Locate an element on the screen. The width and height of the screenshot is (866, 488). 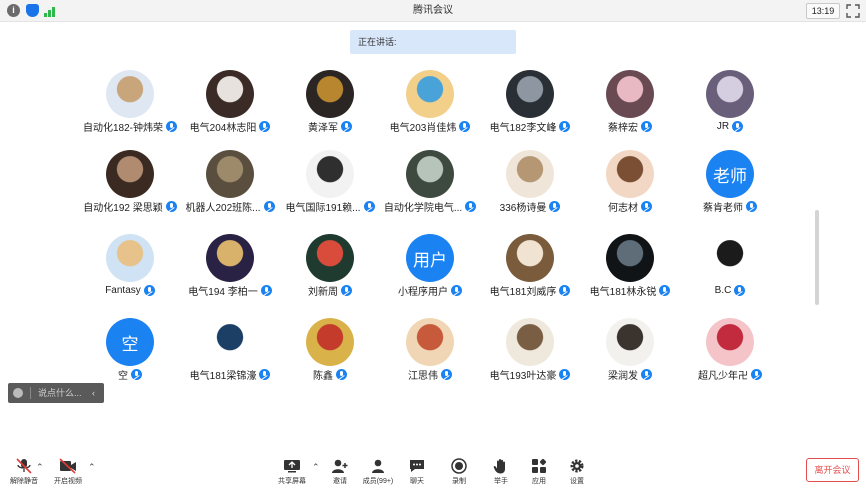
participant-name: 陈鑫 is located at coordinates (323, 376).